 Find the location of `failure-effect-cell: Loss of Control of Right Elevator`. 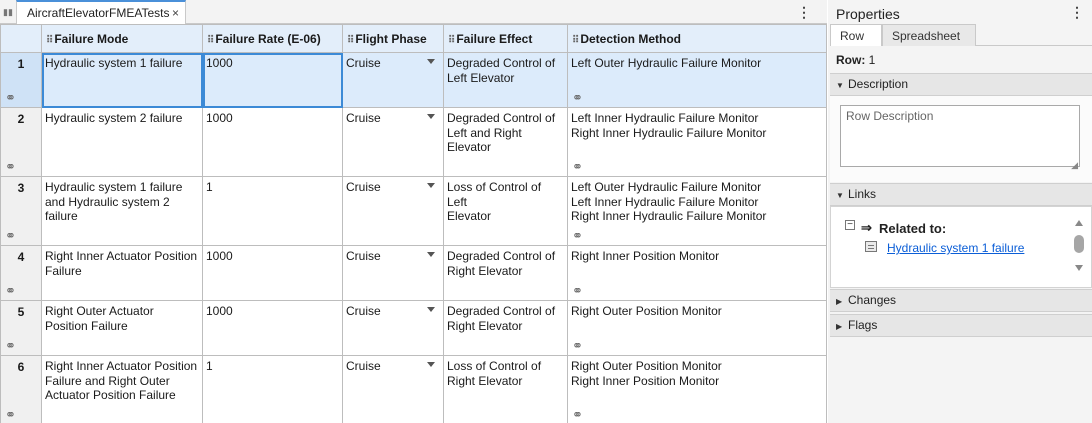

failure-effect-cell: Loss of Control of Right Elevator is located at coordinates (505, 389).